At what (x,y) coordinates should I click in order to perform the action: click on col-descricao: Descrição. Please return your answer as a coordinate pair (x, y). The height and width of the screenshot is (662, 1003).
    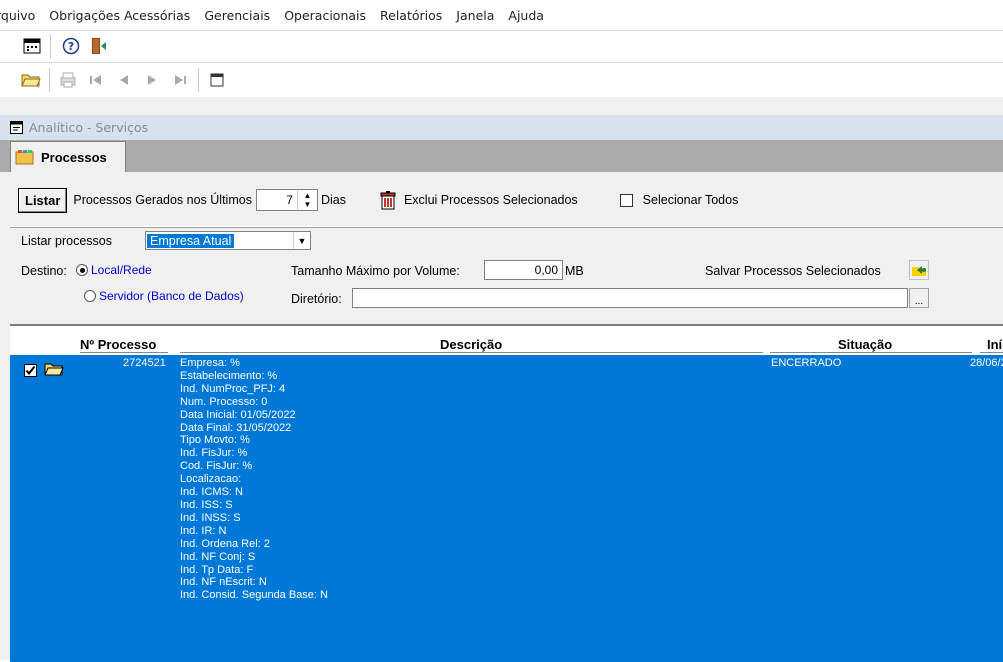
    Looking at the image, I should click on (471, 342).